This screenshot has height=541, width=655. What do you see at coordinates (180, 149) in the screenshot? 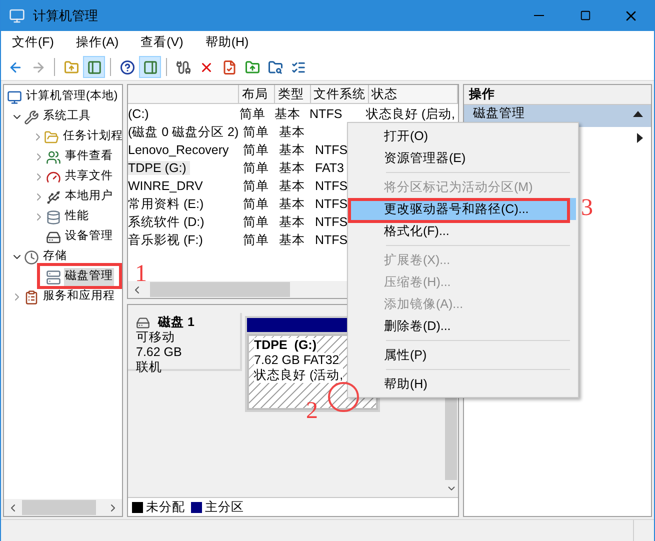
I see `table-cell: Lenovo_Recovery` at bounding box center [180, 149].